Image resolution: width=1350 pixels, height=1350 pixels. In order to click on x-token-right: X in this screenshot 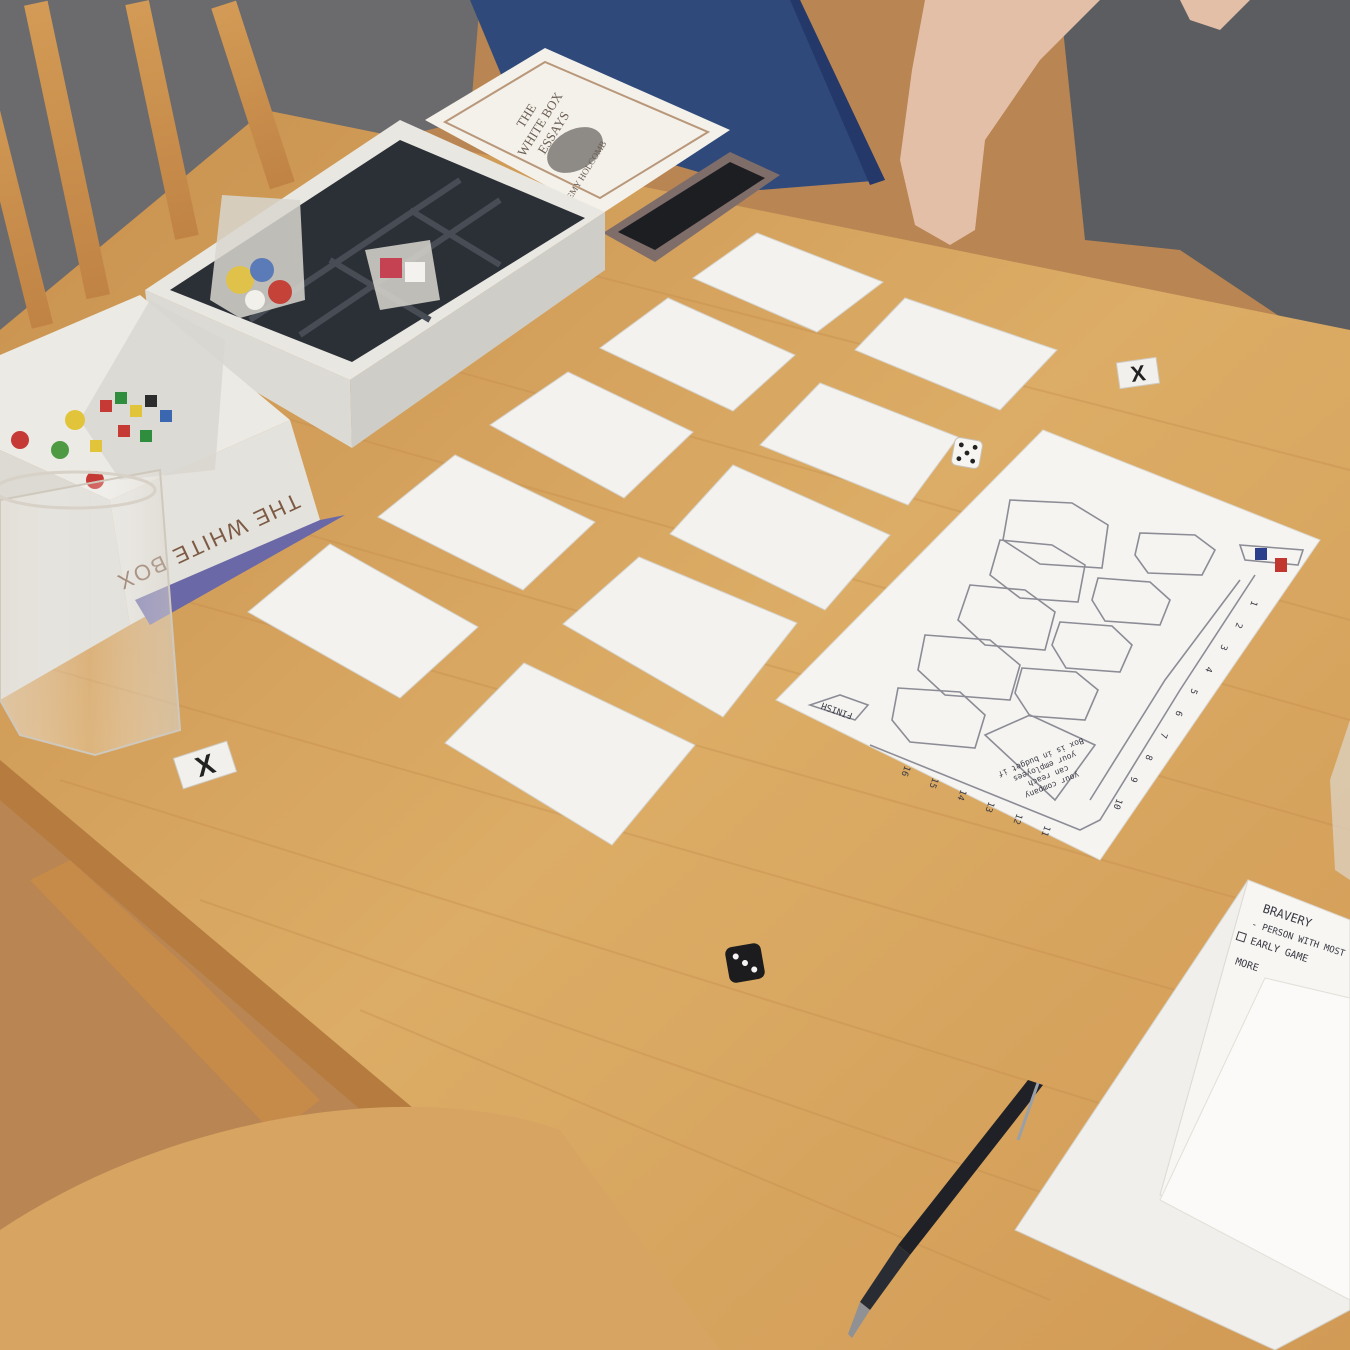, I will do `click(1138, 373)`.